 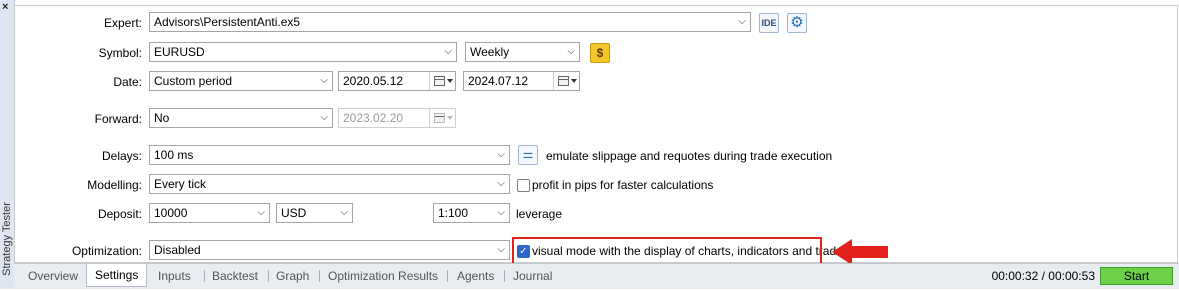 What do you see at coordinates (177, 250) in the screenshot?
I see `optimization-value: Disabled` at bounding box center [177, 250].